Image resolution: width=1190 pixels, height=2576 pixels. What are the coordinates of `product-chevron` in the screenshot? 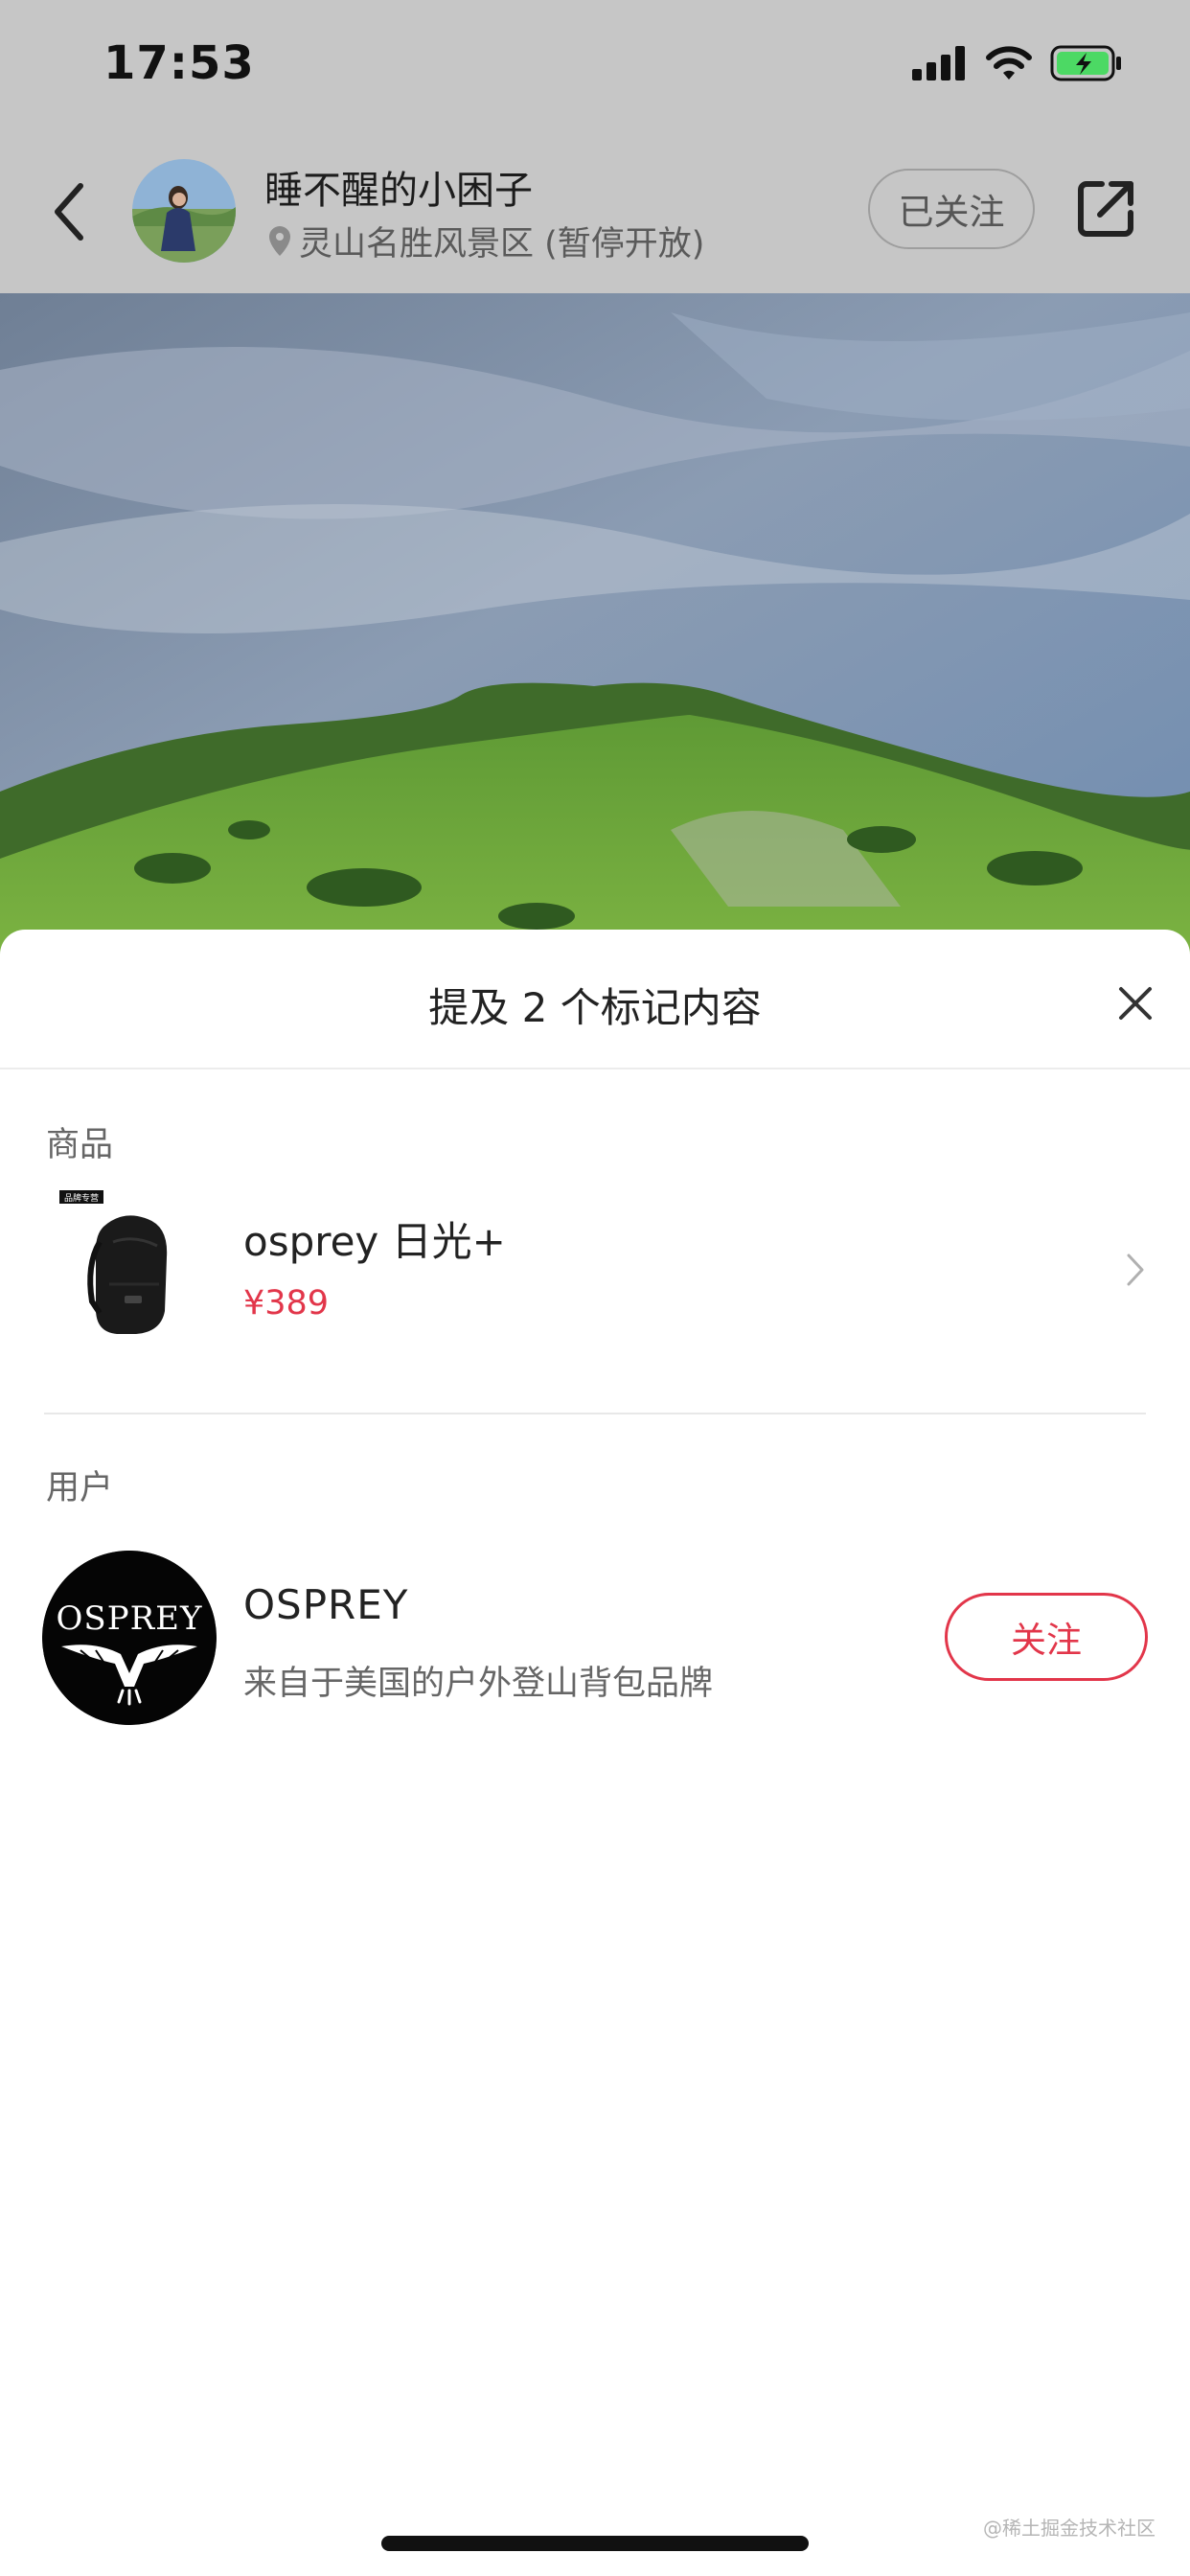 It's located at (1135, 1270).